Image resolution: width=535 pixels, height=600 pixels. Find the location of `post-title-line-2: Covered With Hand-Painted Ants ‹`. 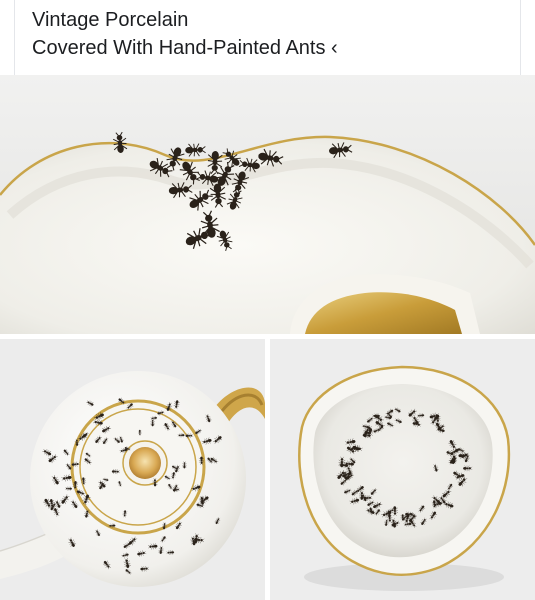

post-title-line-2: Covered With Hand-Painted Ants ‹ is located at coordinates (185, 48).